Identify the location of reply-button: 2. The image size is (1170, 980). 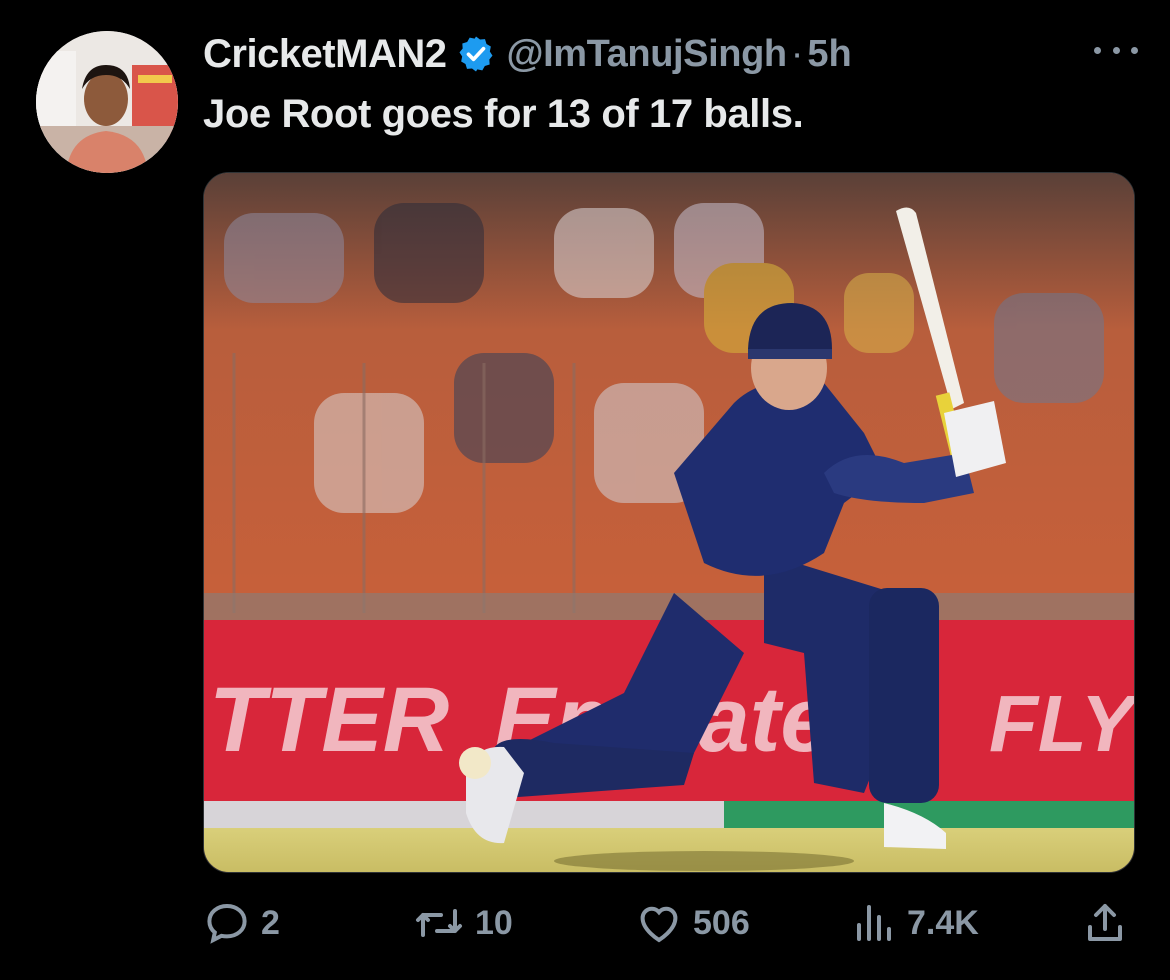
(241, 923).